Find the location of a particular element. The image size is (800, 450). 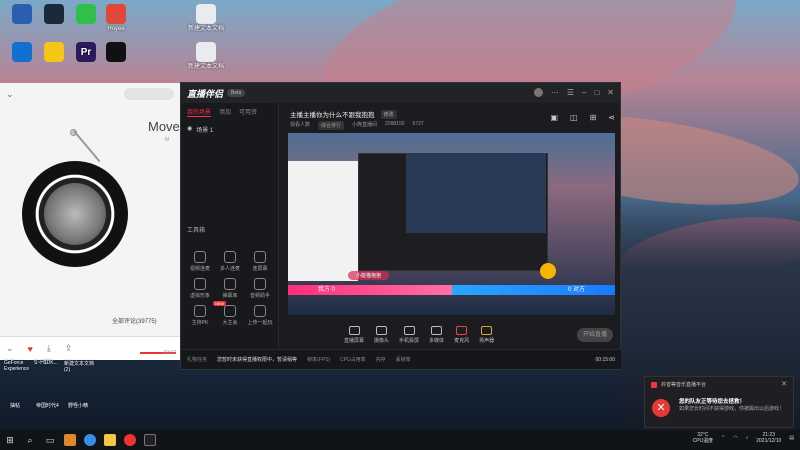

meeting-icon is located at coordinates (230, 311).